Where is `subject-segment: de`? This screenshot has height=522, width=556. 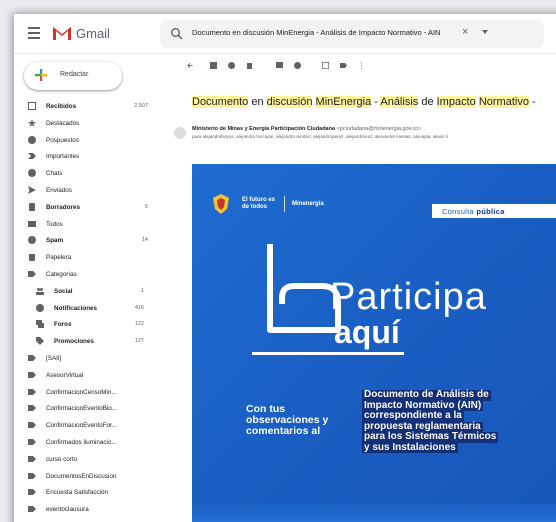
subject-segment: de is located at coordinates (427, 102).